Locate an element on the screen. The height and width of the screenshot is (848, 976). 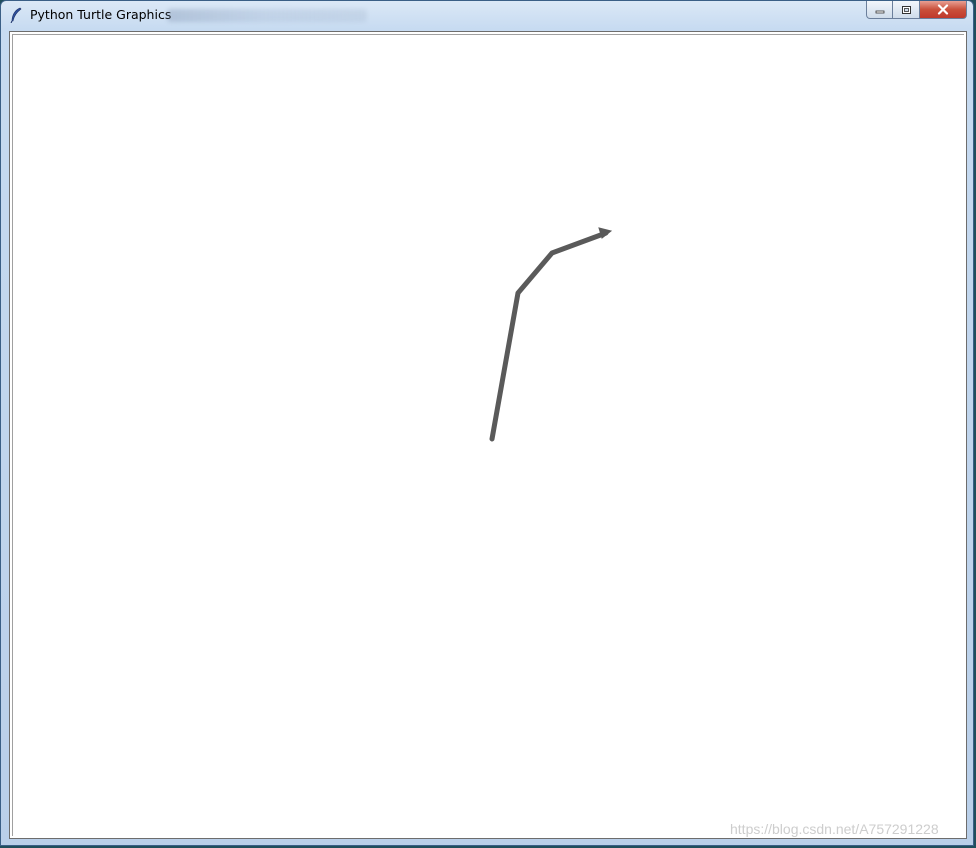
minimize-button is located at coordinates (879, 10).